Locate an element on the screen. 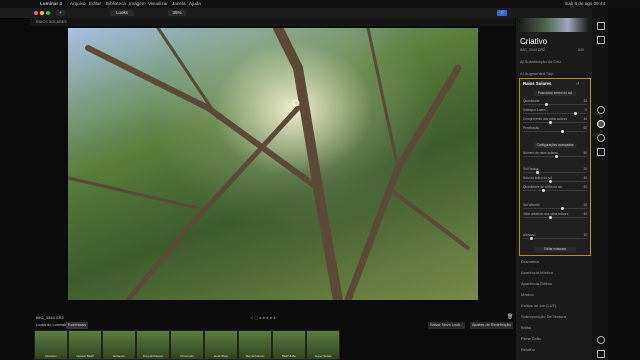 The width and height of the screenshot is (640, 360). look-thumb: Sky Enhancer is located at coordinates (255, 345).